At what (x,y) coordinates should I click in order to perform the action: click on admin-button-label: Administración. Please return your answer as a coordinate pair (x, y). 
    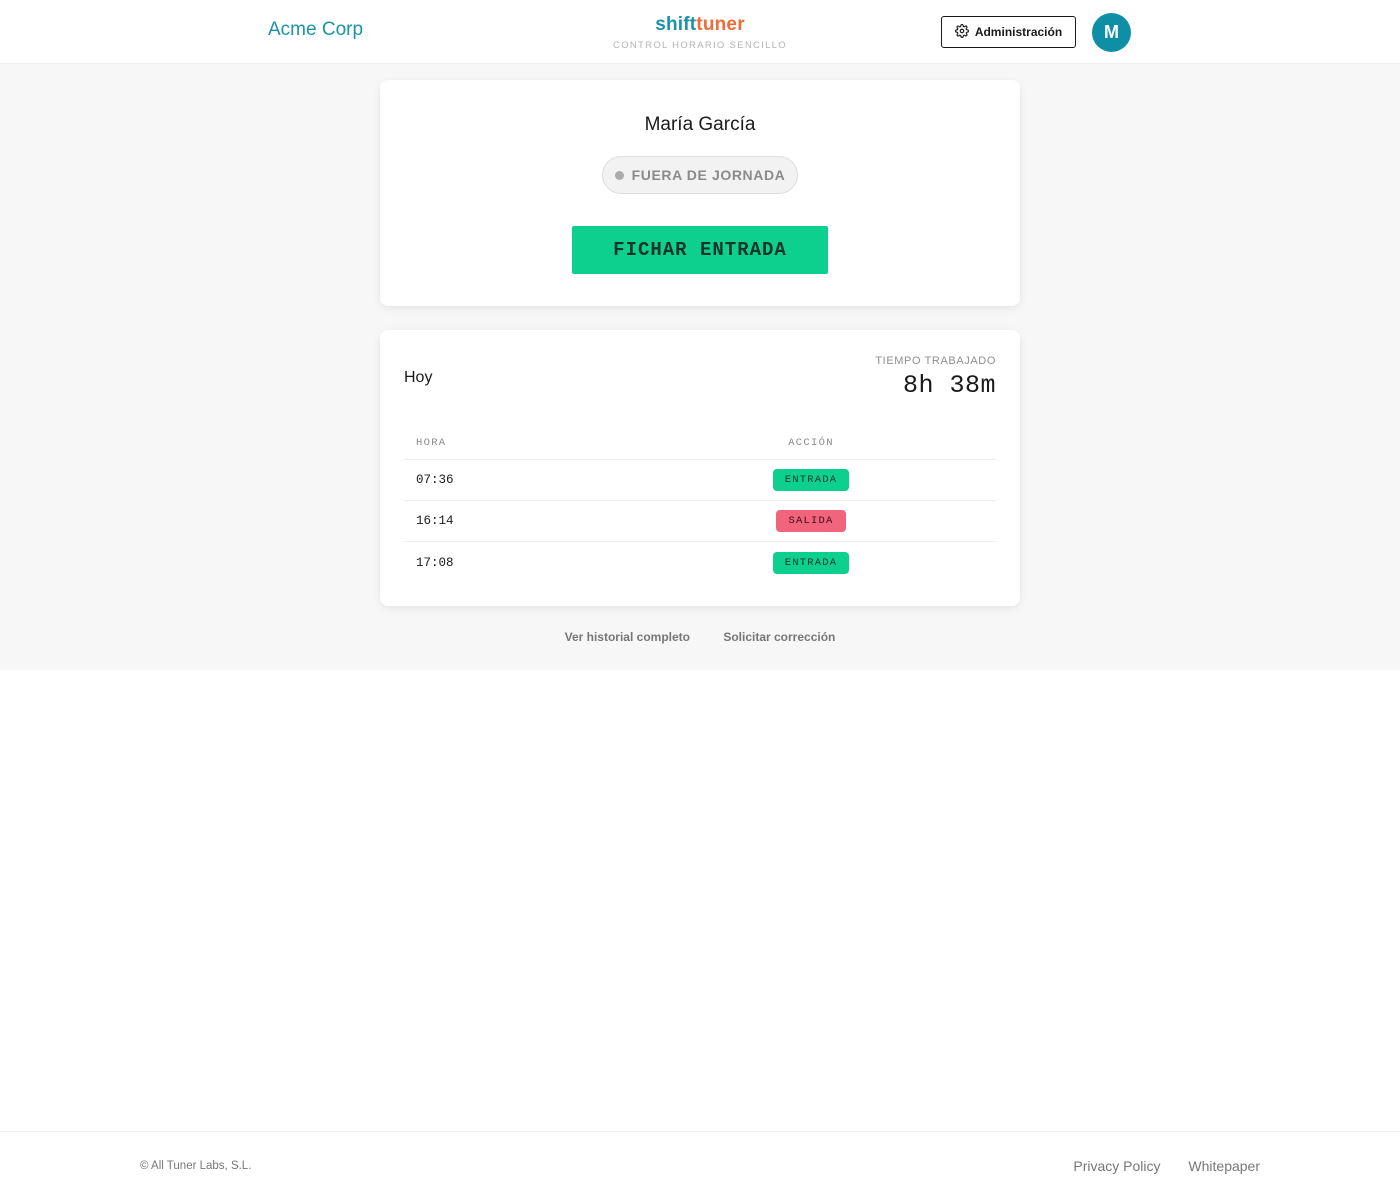
    Looking at the image, I should click on (1018, 32).